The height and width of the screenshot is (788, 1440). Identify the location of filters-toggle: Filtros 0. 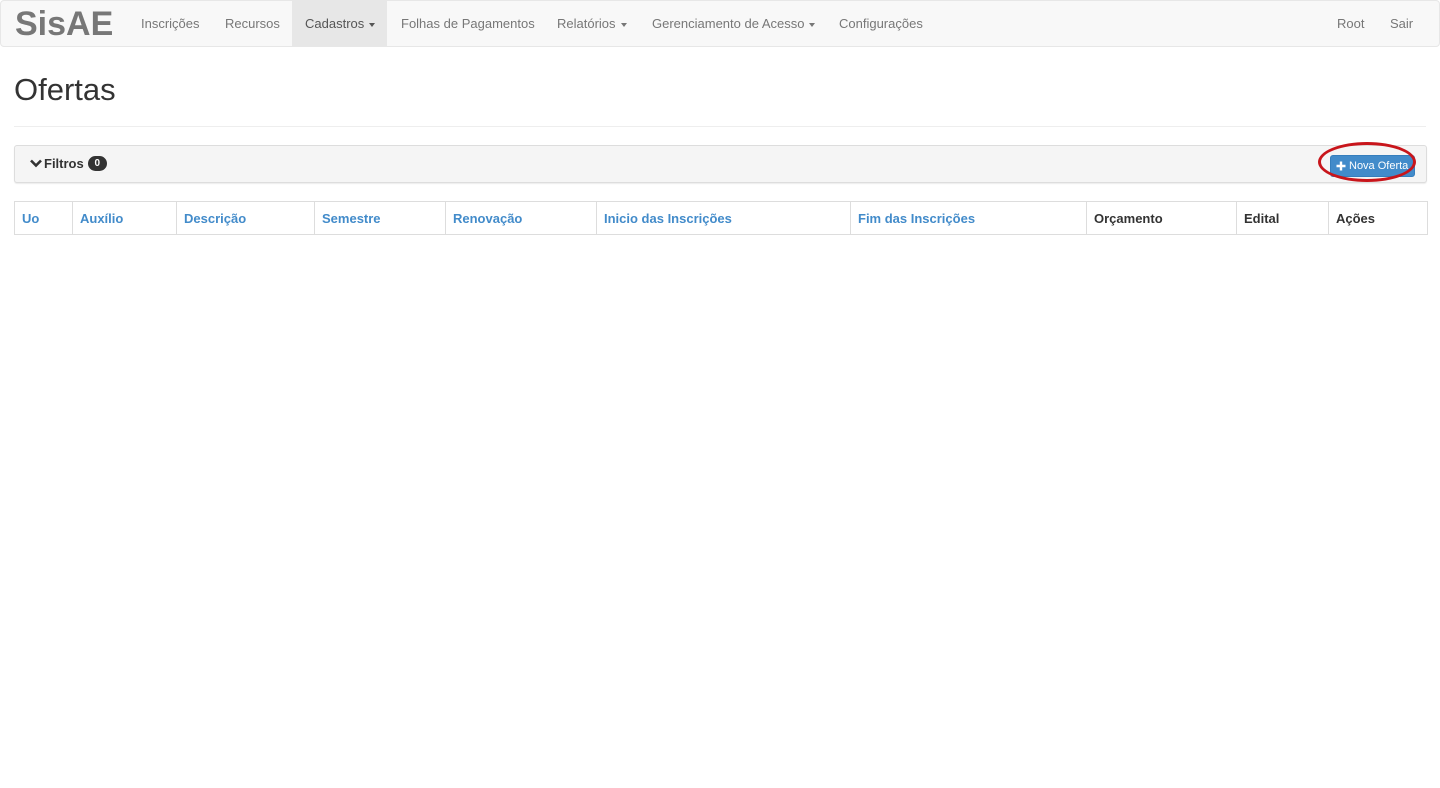
(68, 163).